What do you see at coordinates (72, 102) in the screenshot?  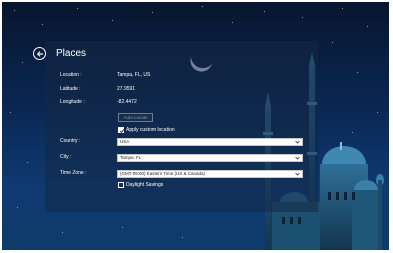 I see `longitude-label: Longitude :` at bounding box center [72, 102].